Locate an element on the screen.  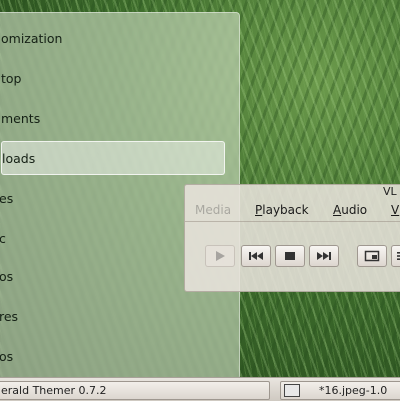
stop-icon is located at coordinates (290, 256).